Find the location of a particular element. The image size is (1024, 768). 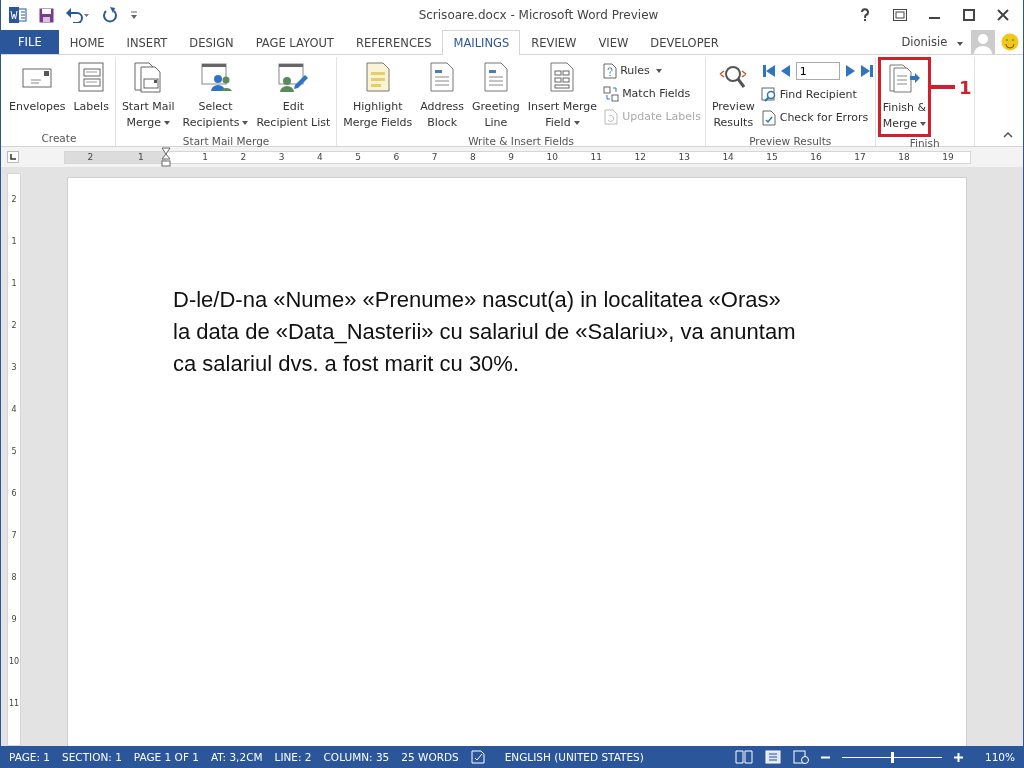

ribbon-button: Edit Recipient List is located at coordinates (293, 96).